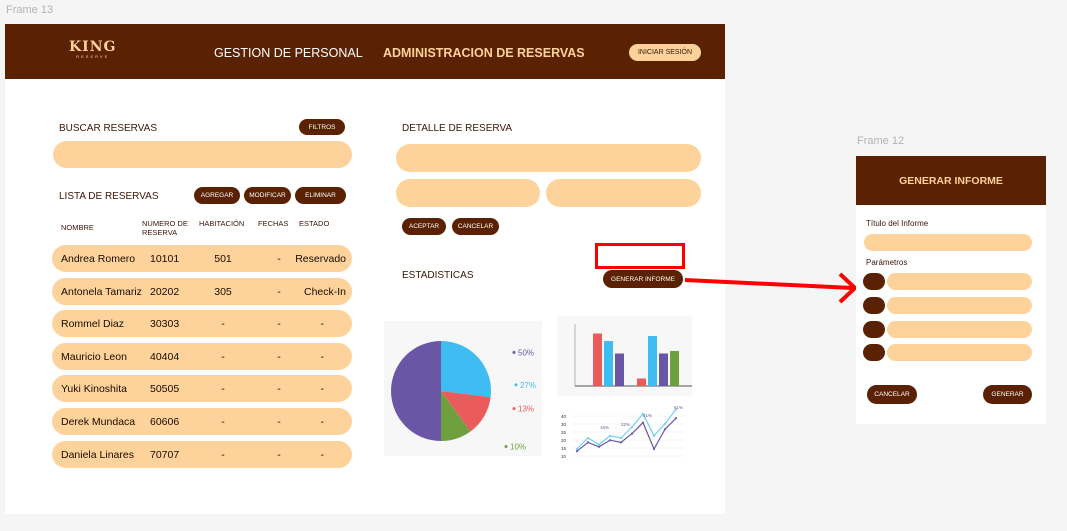  What do you see at coordinates (202, 421) in the screenshot?
I see `table-row: Derek Mundaca 60606 - - -` at bounding box center [202, 421].